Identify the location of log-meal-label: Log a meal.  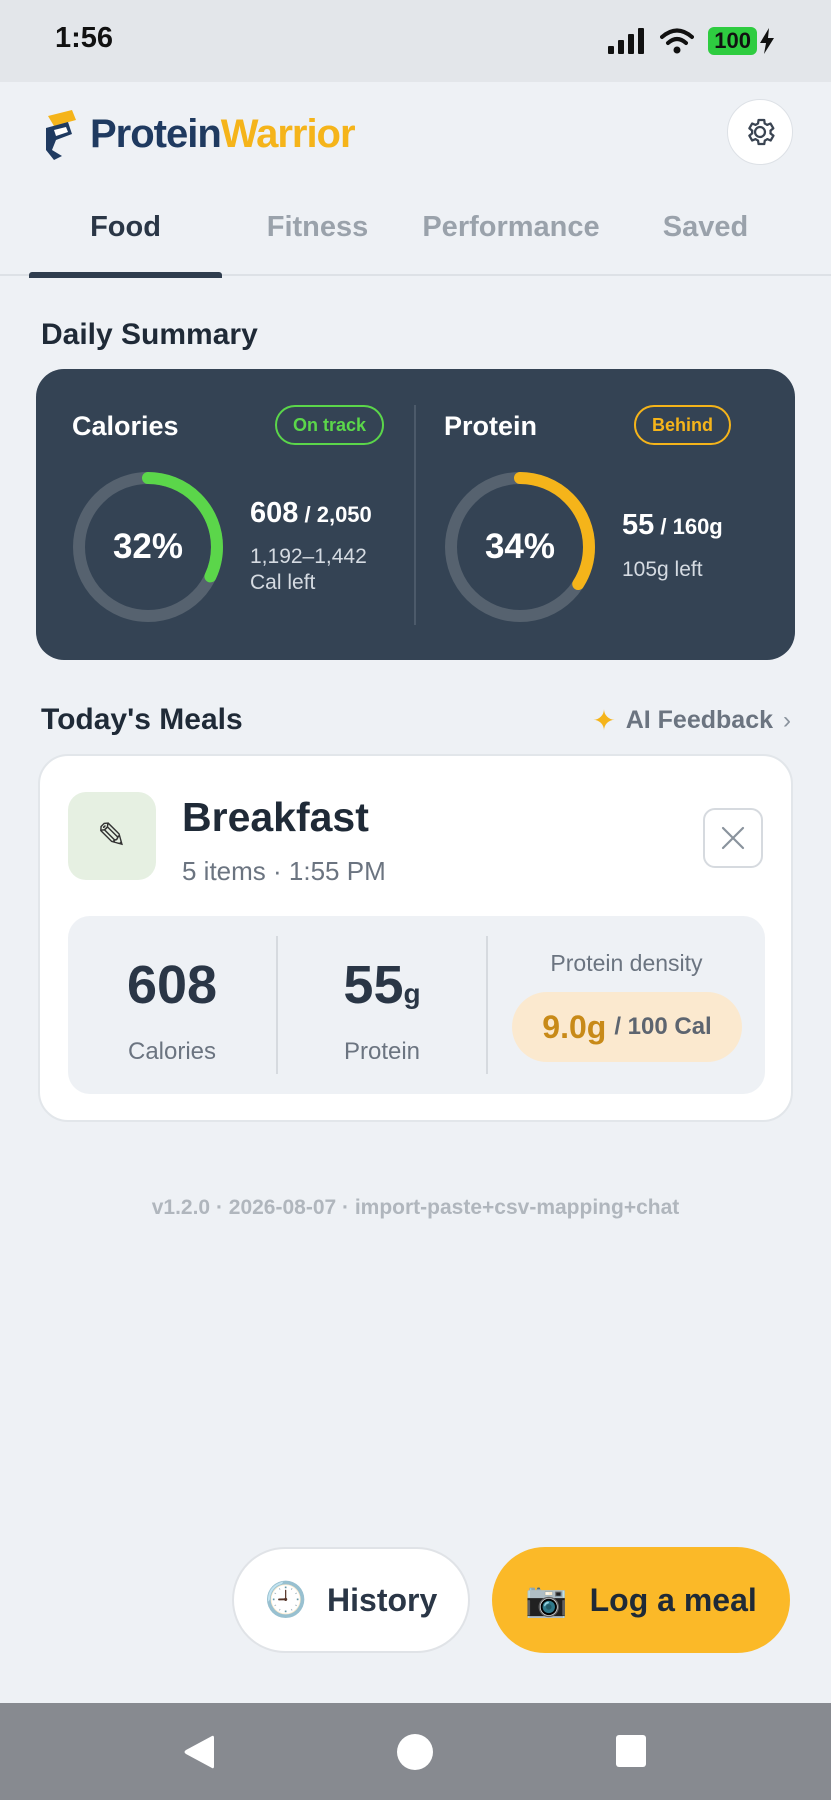
(673, 1599).